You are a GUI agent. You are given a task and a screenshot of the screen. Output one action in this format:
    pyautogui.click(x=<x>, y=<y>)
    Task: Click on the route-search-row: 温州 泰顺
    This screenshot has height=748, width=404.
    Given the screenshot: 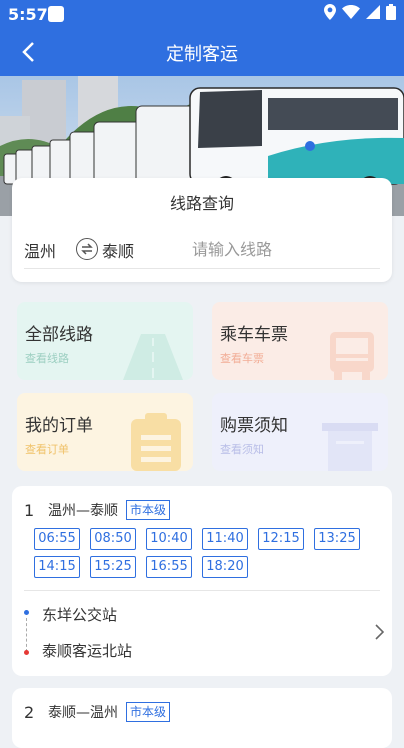 What is the action you would take?
    pyautogui.click(x=207, y=251)
    